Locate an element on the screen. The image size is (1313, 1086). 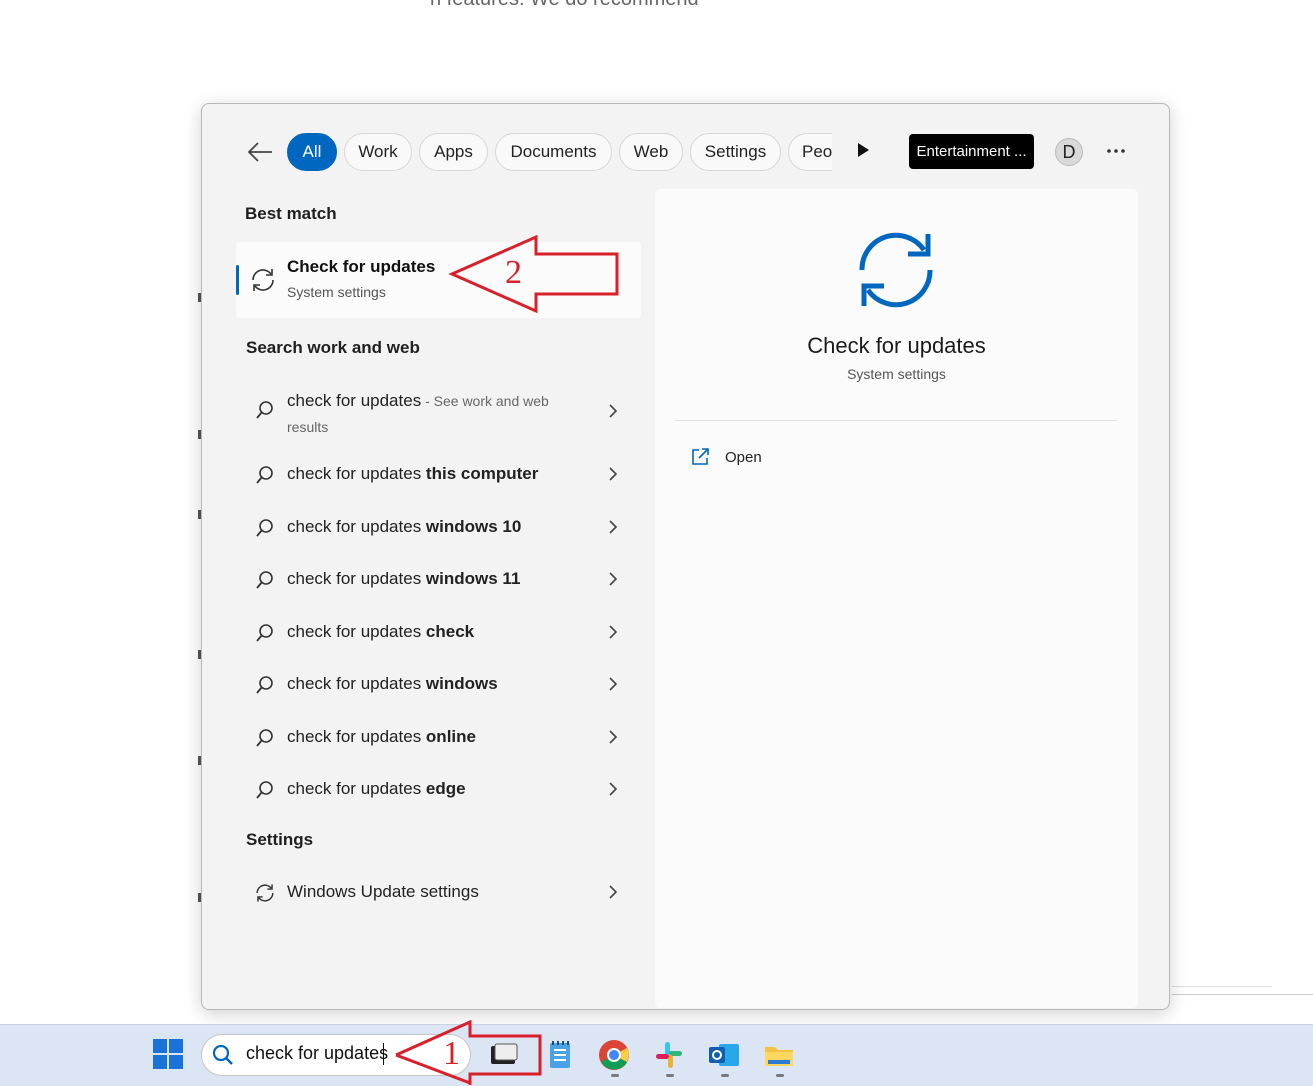
slack-icon is located at coordinates (669, 1055).